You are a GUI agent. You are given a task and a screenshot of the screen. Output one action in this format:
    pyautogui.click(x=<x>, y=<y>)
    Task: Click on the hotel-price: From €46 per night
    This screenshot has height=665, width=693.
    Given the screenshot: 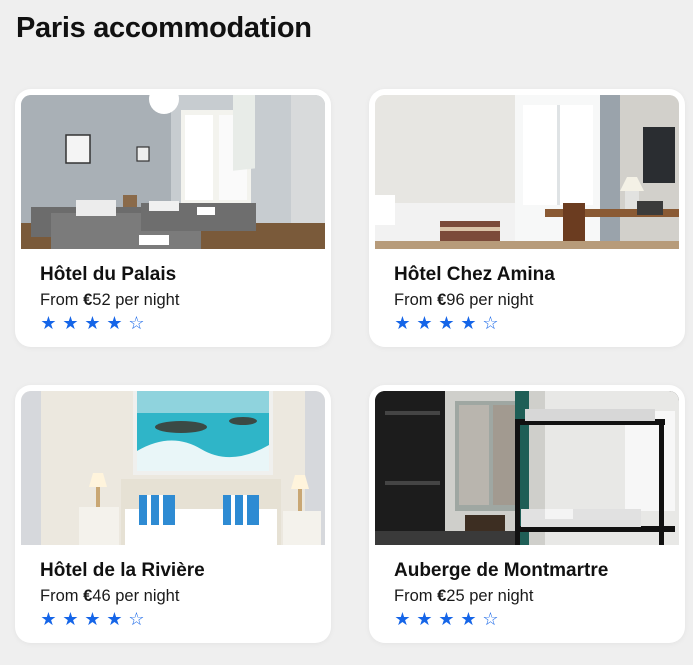 What is the action you would take?
    pyautogui.click(x=110, y=596)
    